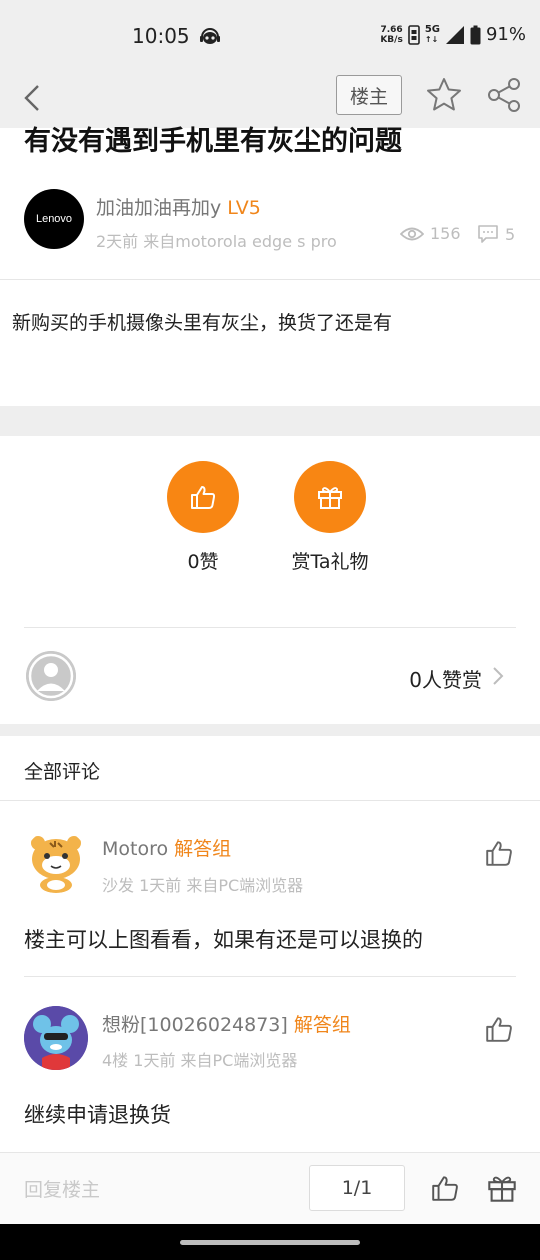 This screenshot has height=1260, width=540. Describe the element at coordinates (270, 676) in the screenshot. I see `reward-row: 0人赞赏` at that location.